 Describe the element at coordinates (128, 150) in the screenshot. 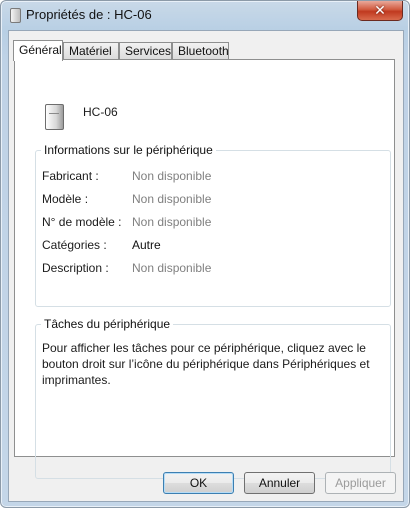

I see `device-info-legend: Informations sur le périphérique` at that location.